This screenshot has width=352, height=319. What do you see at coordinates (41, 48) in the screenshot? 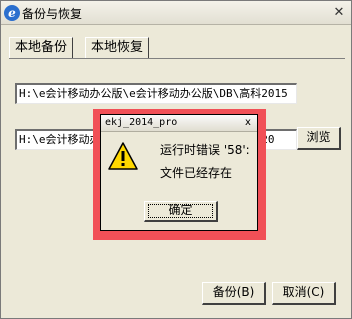
I see `tab-local-backup: 本地备份` at bounding box center [41, 48].